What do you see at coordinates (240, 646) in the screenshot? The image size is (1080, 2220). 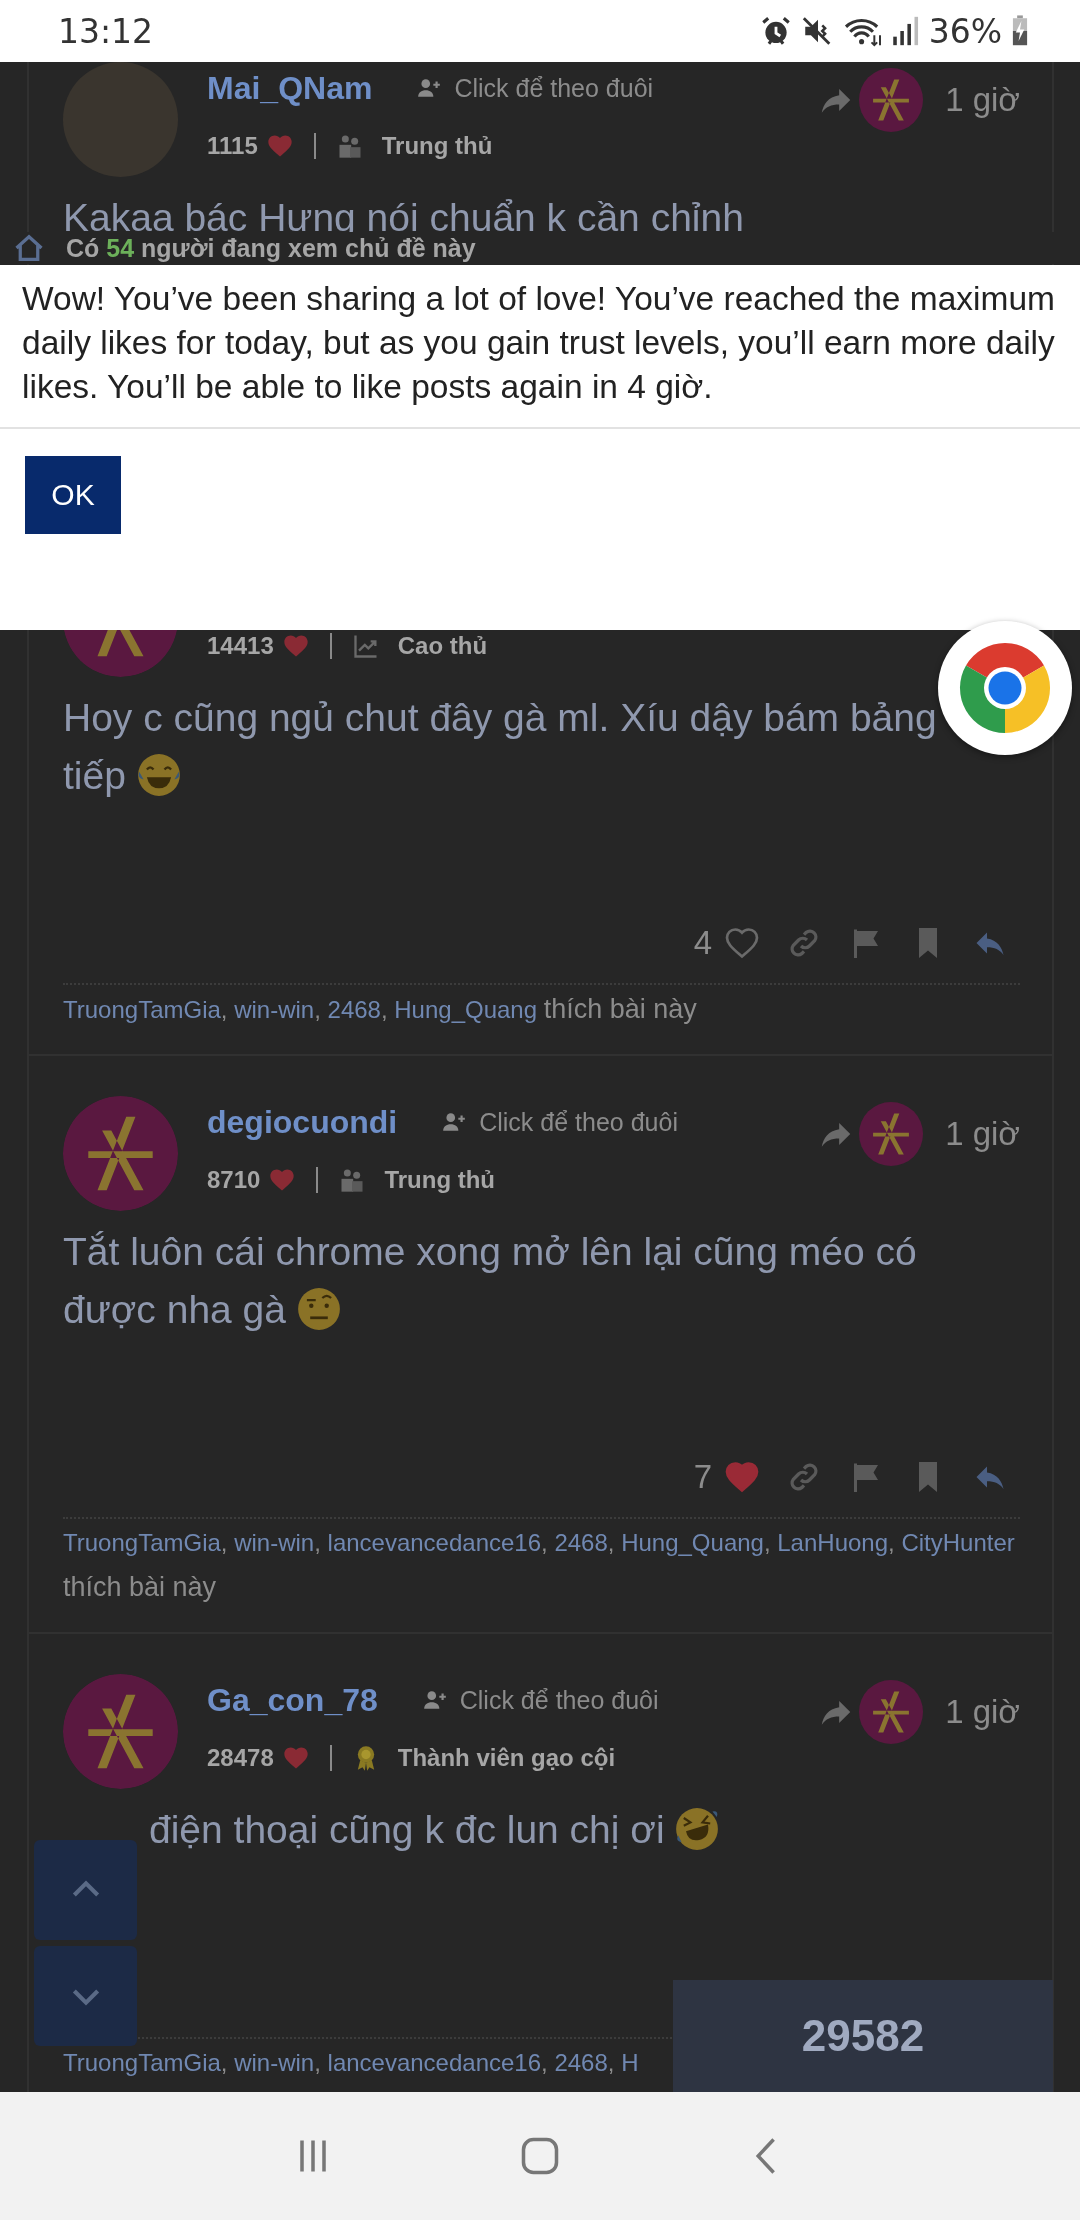 I see `likes-received-count: 14413` at bounding box center [240, 646].